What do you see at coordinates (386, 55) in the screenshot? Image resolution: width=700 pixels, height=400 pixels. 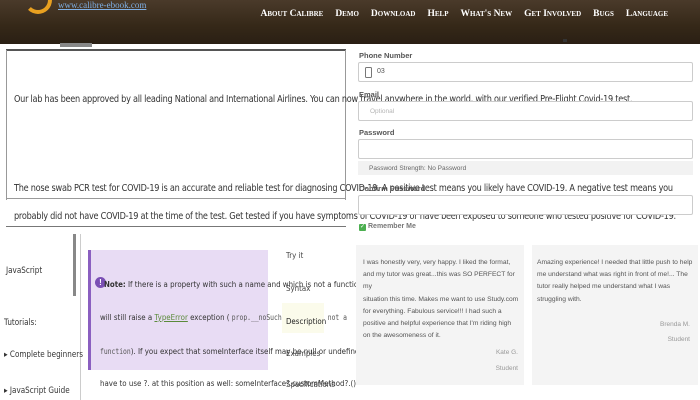 I see `phone-label: Phone Number` at bounding box center [386, 55].